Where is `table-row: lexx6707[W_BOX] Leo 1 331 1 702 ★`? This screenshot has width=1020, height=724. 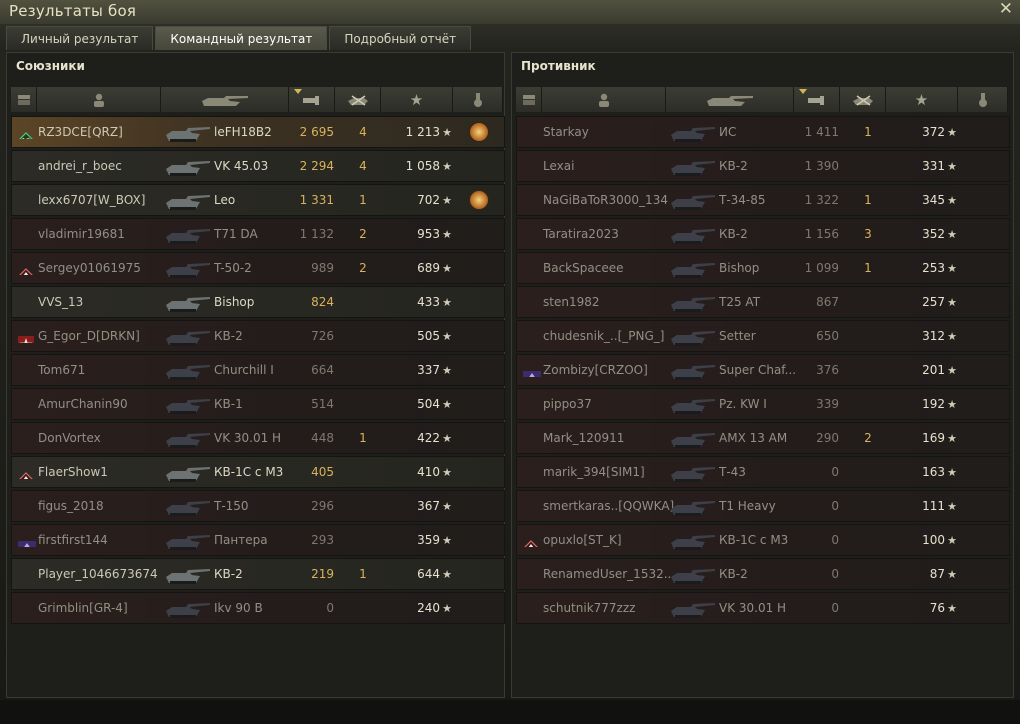
table-row: lexx6707[W_BOX] Leo 1 331 1 702 ★ is located at coordinates (258, 200).